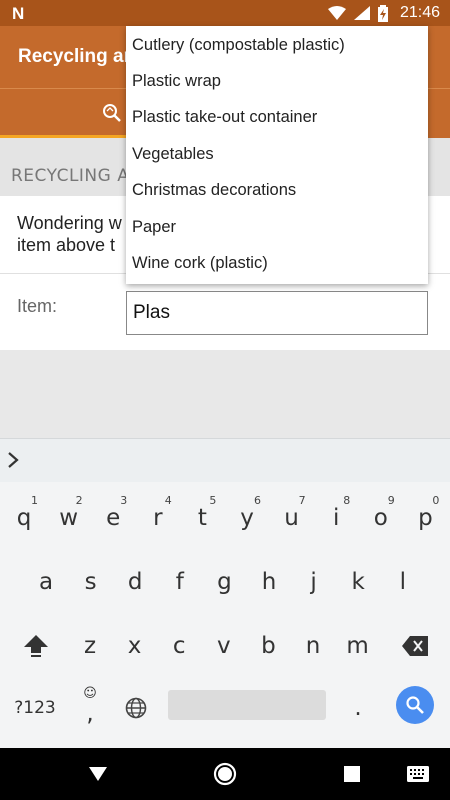 This screenshot has width=450, height=800. I want to click on backspace-key, so click(415, 646).